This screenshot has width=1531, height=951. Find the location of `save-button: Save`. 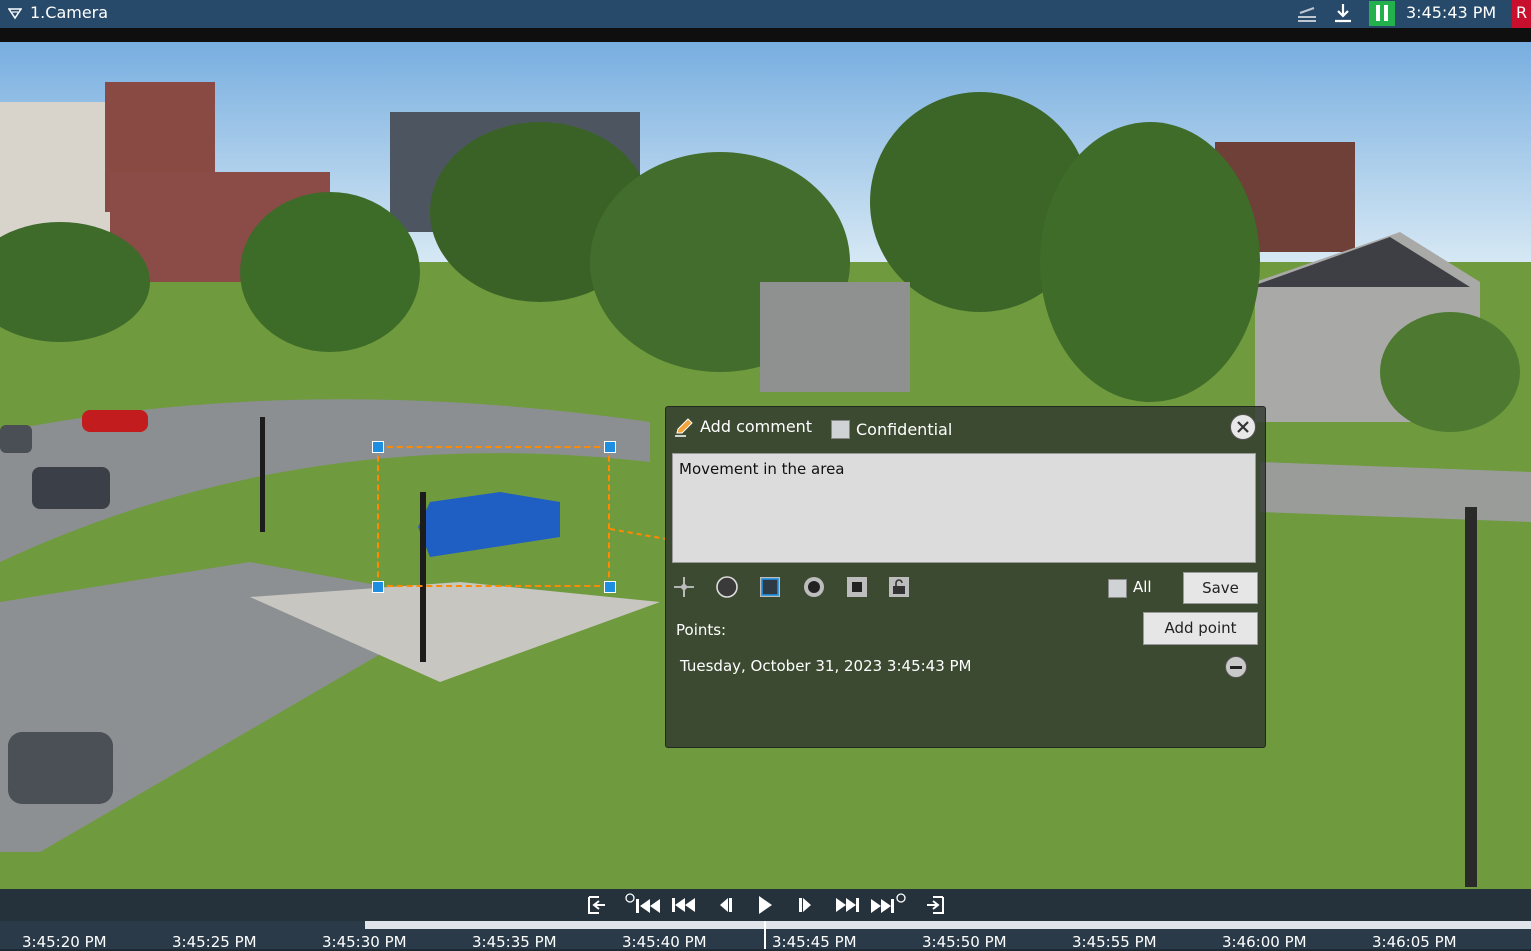

save-button: Save is located at coordinates (1220, 588).